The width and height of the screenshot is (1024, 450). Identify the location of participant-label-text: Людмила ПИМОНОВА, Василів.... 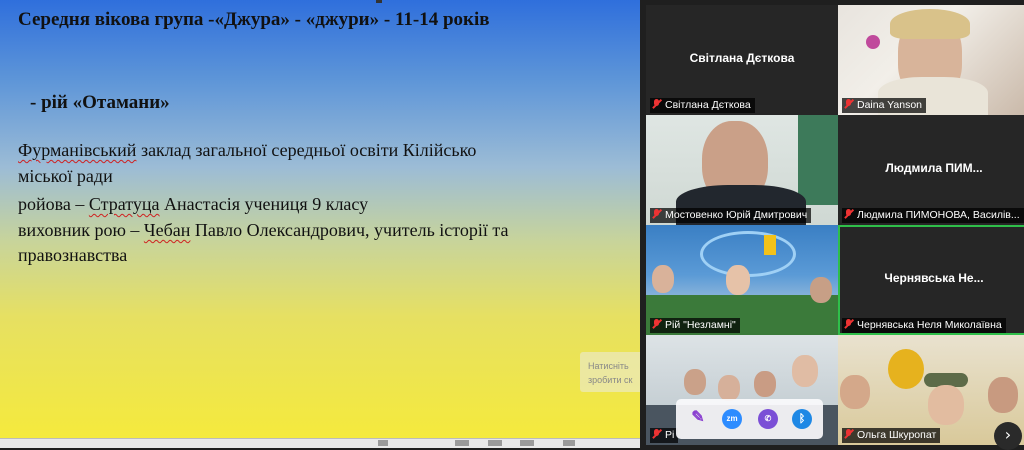
(938, 215).